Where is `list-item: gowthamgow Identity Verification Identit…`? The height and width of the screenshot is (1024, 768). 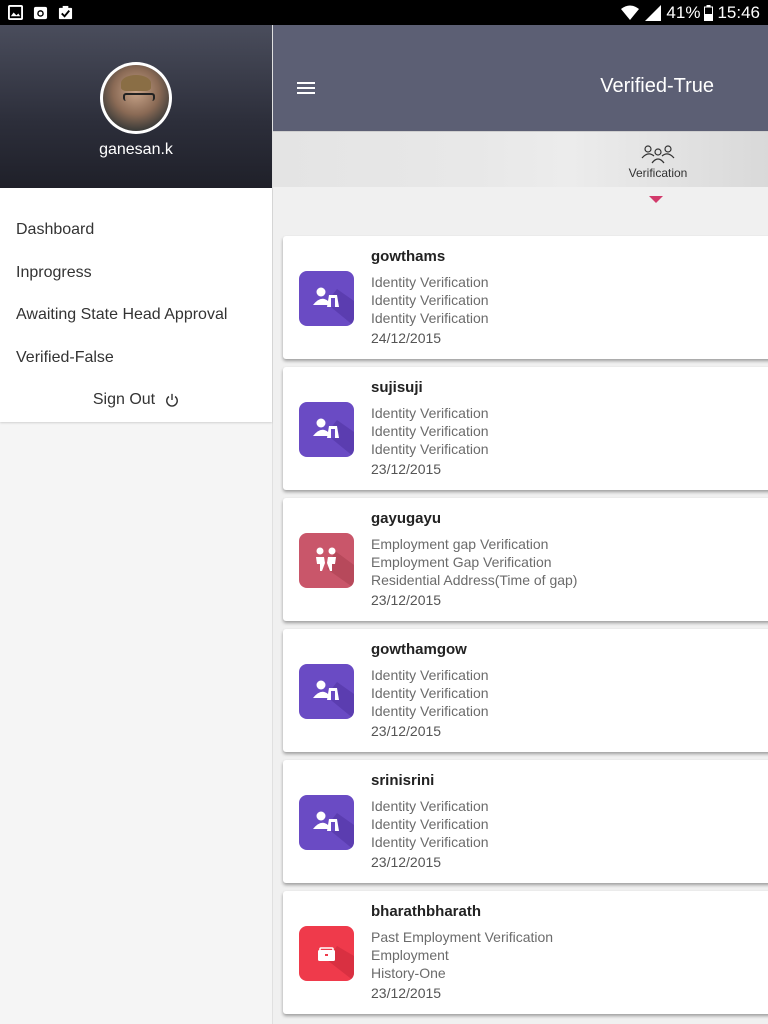
list-item: gowthamgow Identity Verification Identit… is located at coordinates (525, 690).